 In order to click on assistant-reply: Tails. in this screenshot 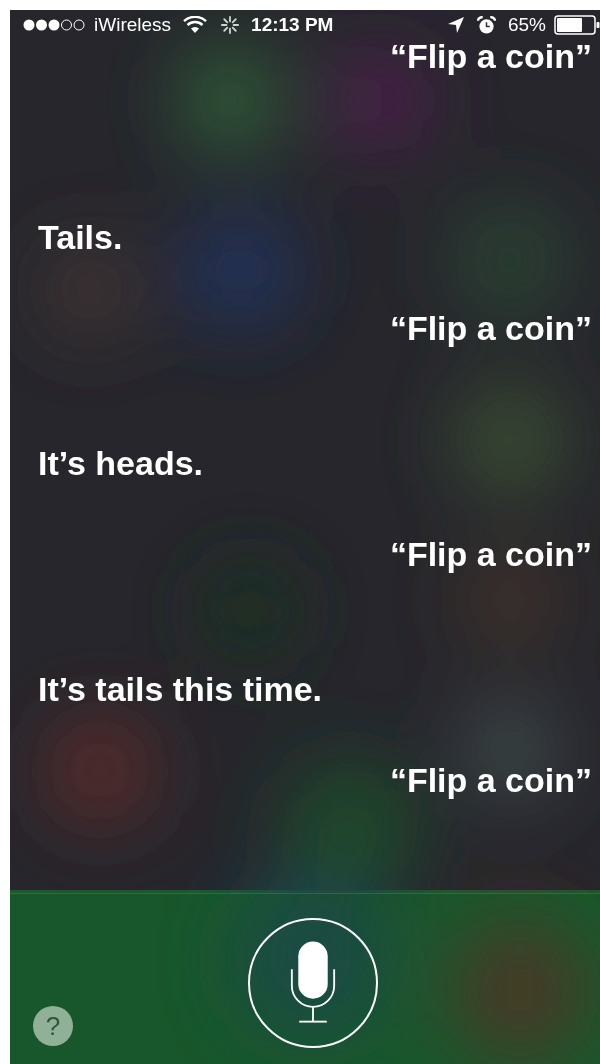, I will do `click(80, 237)`.